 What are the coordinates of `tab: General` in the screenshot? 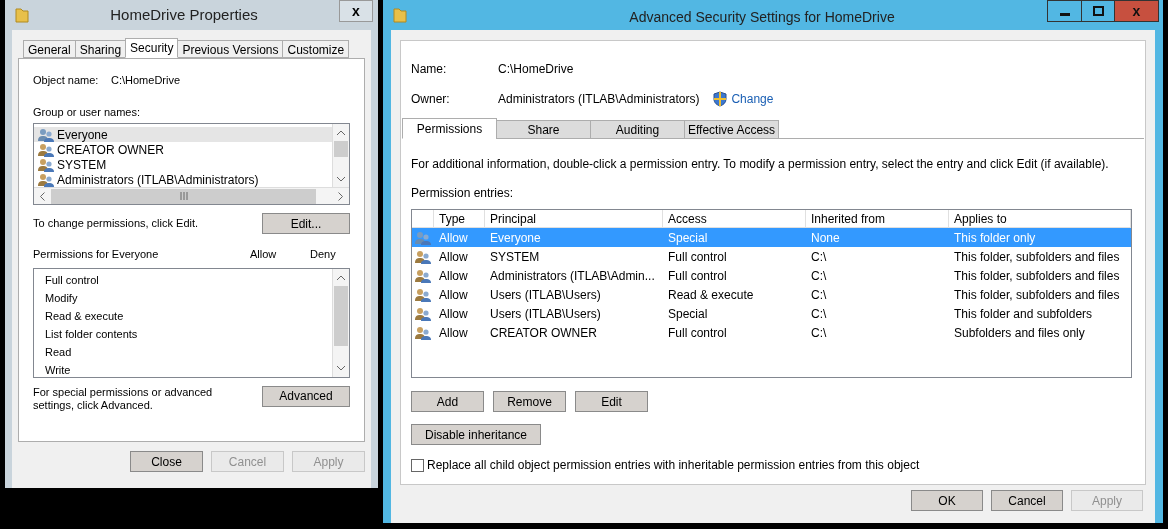 It's located at (49, 49).